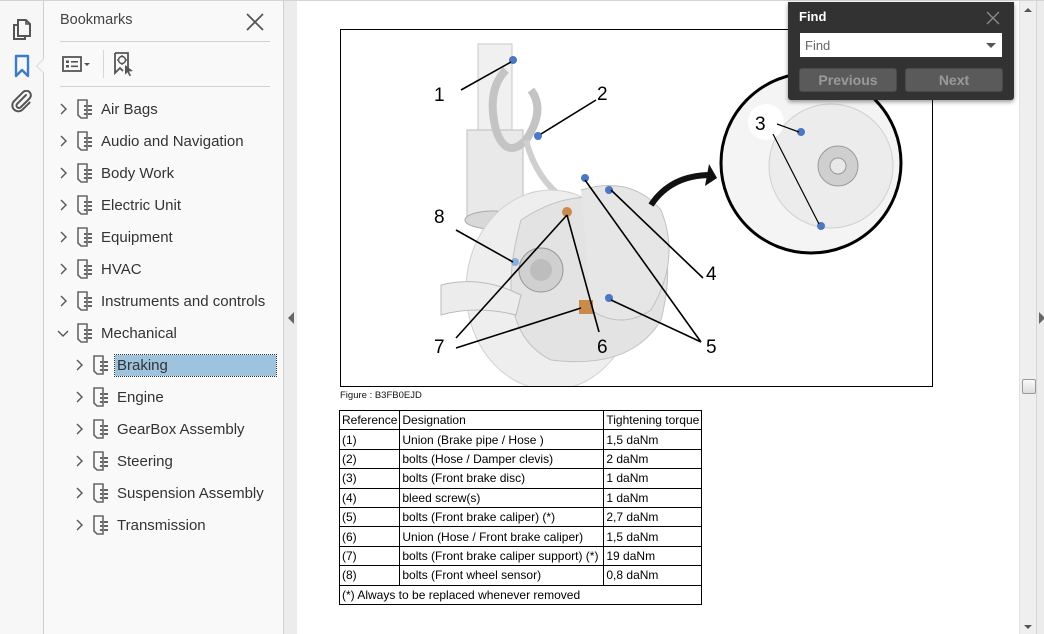 The width and height of the screenshot is (1044, 634). I want to click on collapse-panel-arrow-icon, so click(291, 318).